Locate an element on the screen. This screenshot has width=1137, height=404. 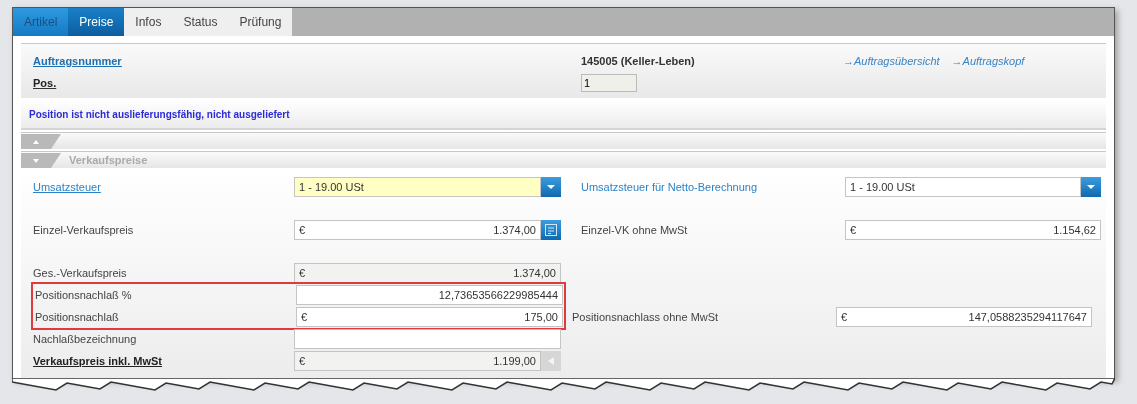
calculator-icon is located at coordinates (551, 230).